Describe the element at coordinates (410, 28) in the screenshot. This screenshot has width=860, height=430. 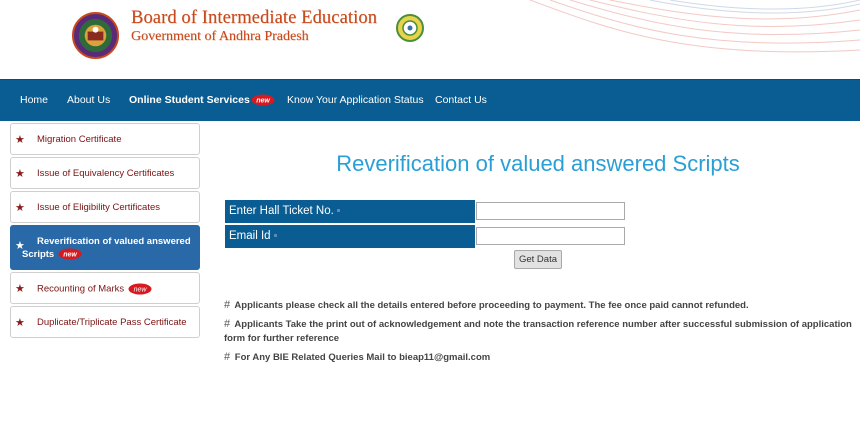
I see `andhra-pradesh-emblem-icon` at that location.